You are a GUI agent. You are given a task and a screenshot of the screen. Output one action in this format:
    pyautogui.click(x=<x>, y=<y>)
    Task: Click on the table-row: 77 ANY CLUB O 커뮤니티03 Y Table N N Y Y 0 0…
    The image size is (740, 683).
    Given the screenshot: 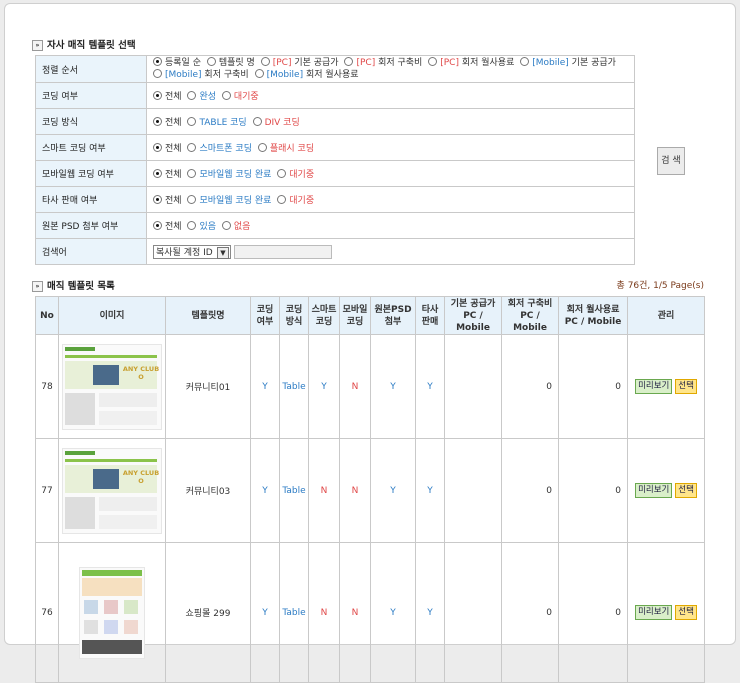 What is the action you would take?
    pyautogui.click(x=370, y=490)
    